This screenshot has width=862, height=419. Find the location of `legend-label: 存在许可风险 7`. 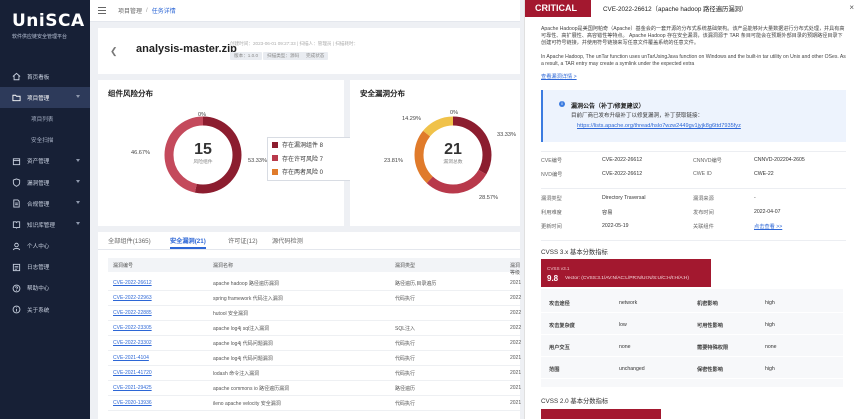

legend-label: 存在许可风险 7 is located at coordinates (303, 159).